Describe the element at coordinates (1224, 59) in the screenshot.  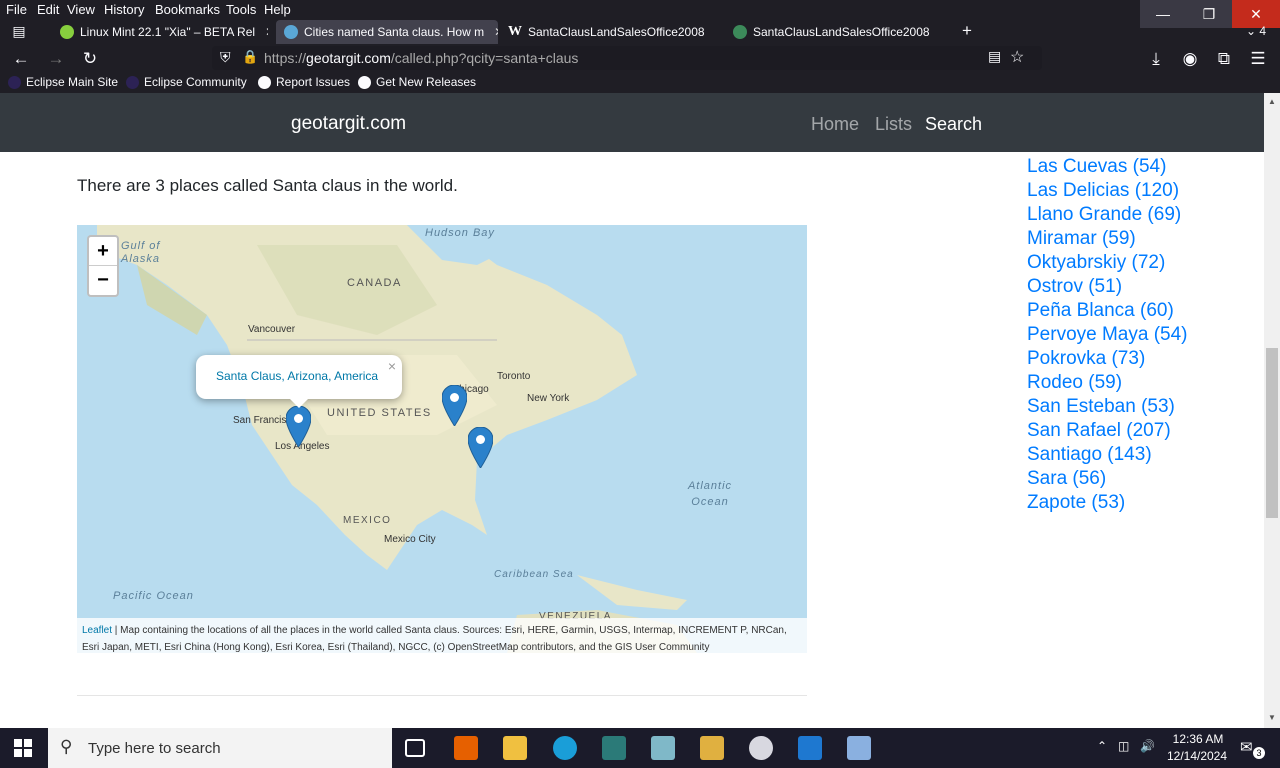
I see `extensions-icon: ⧉` at that location.